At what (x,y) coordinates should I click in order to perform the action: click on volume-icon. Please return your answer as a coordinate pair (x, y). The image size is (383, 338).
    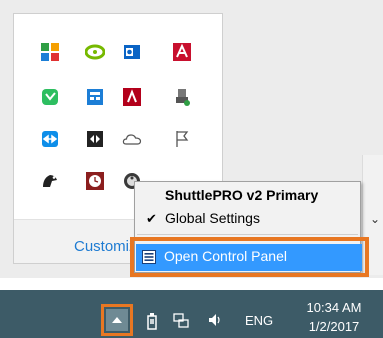
    Looking at the image, I should click on (215, 322).